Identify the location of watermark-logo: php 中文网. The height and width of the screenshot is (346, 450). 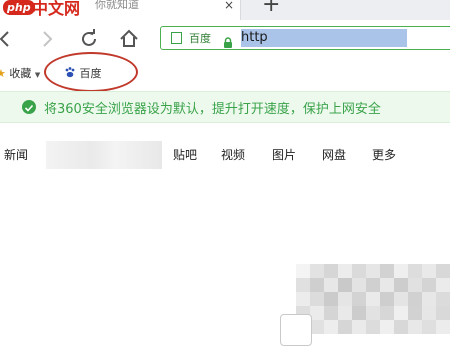
(45, 10).